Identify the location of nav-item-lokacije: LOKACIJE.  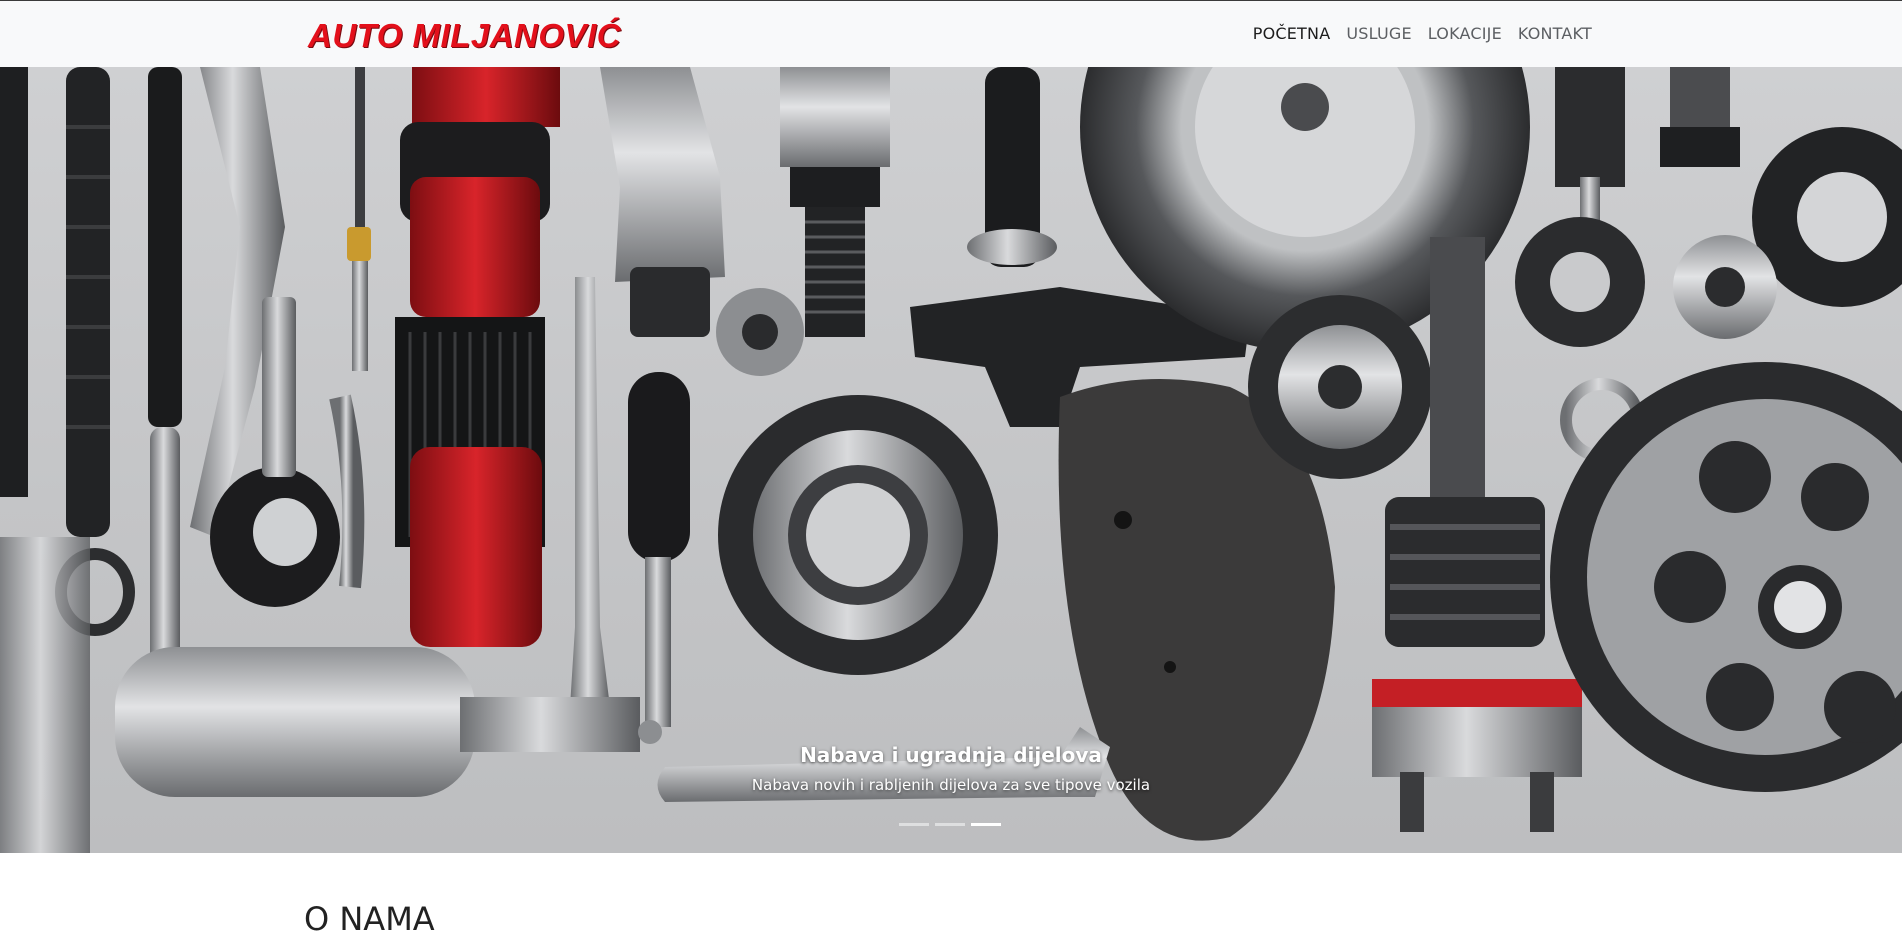
(1465, 33).